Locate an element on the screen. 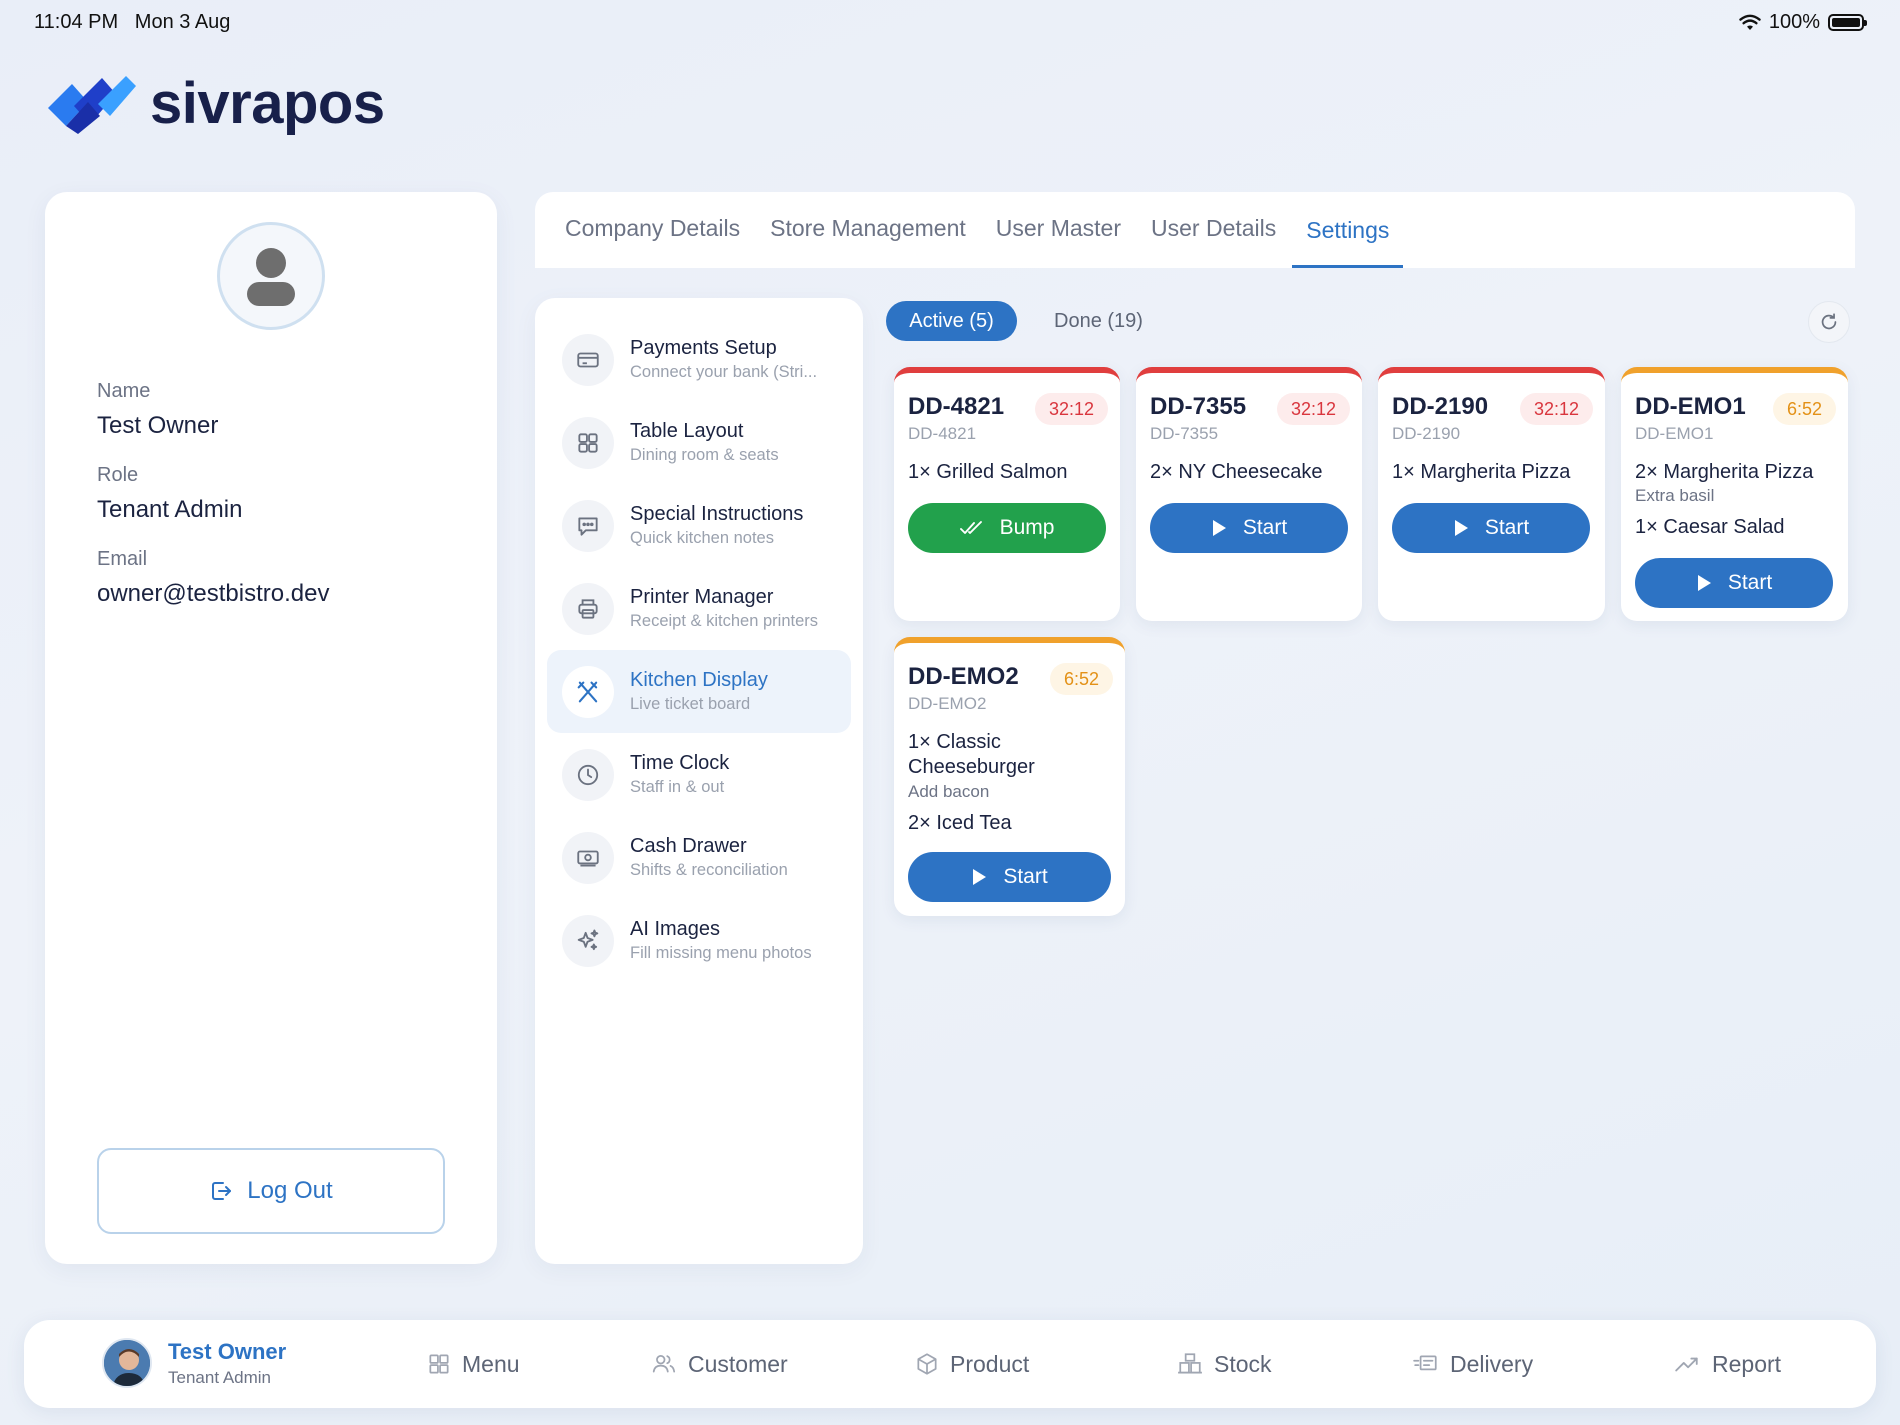 This screenshot has height=1425, width=1900. ticket-item: 2× Iced Tea is located at coordinates (960, 823).